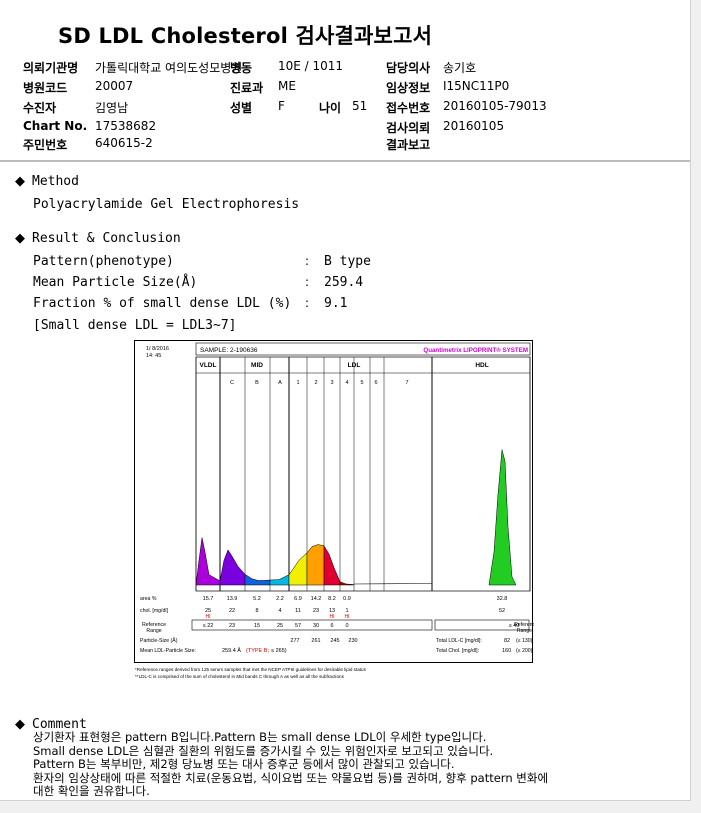  Describe the element at coordinates (408, 128) in the screenshot. I see `request-date-label: 검사의뢰` at that location.